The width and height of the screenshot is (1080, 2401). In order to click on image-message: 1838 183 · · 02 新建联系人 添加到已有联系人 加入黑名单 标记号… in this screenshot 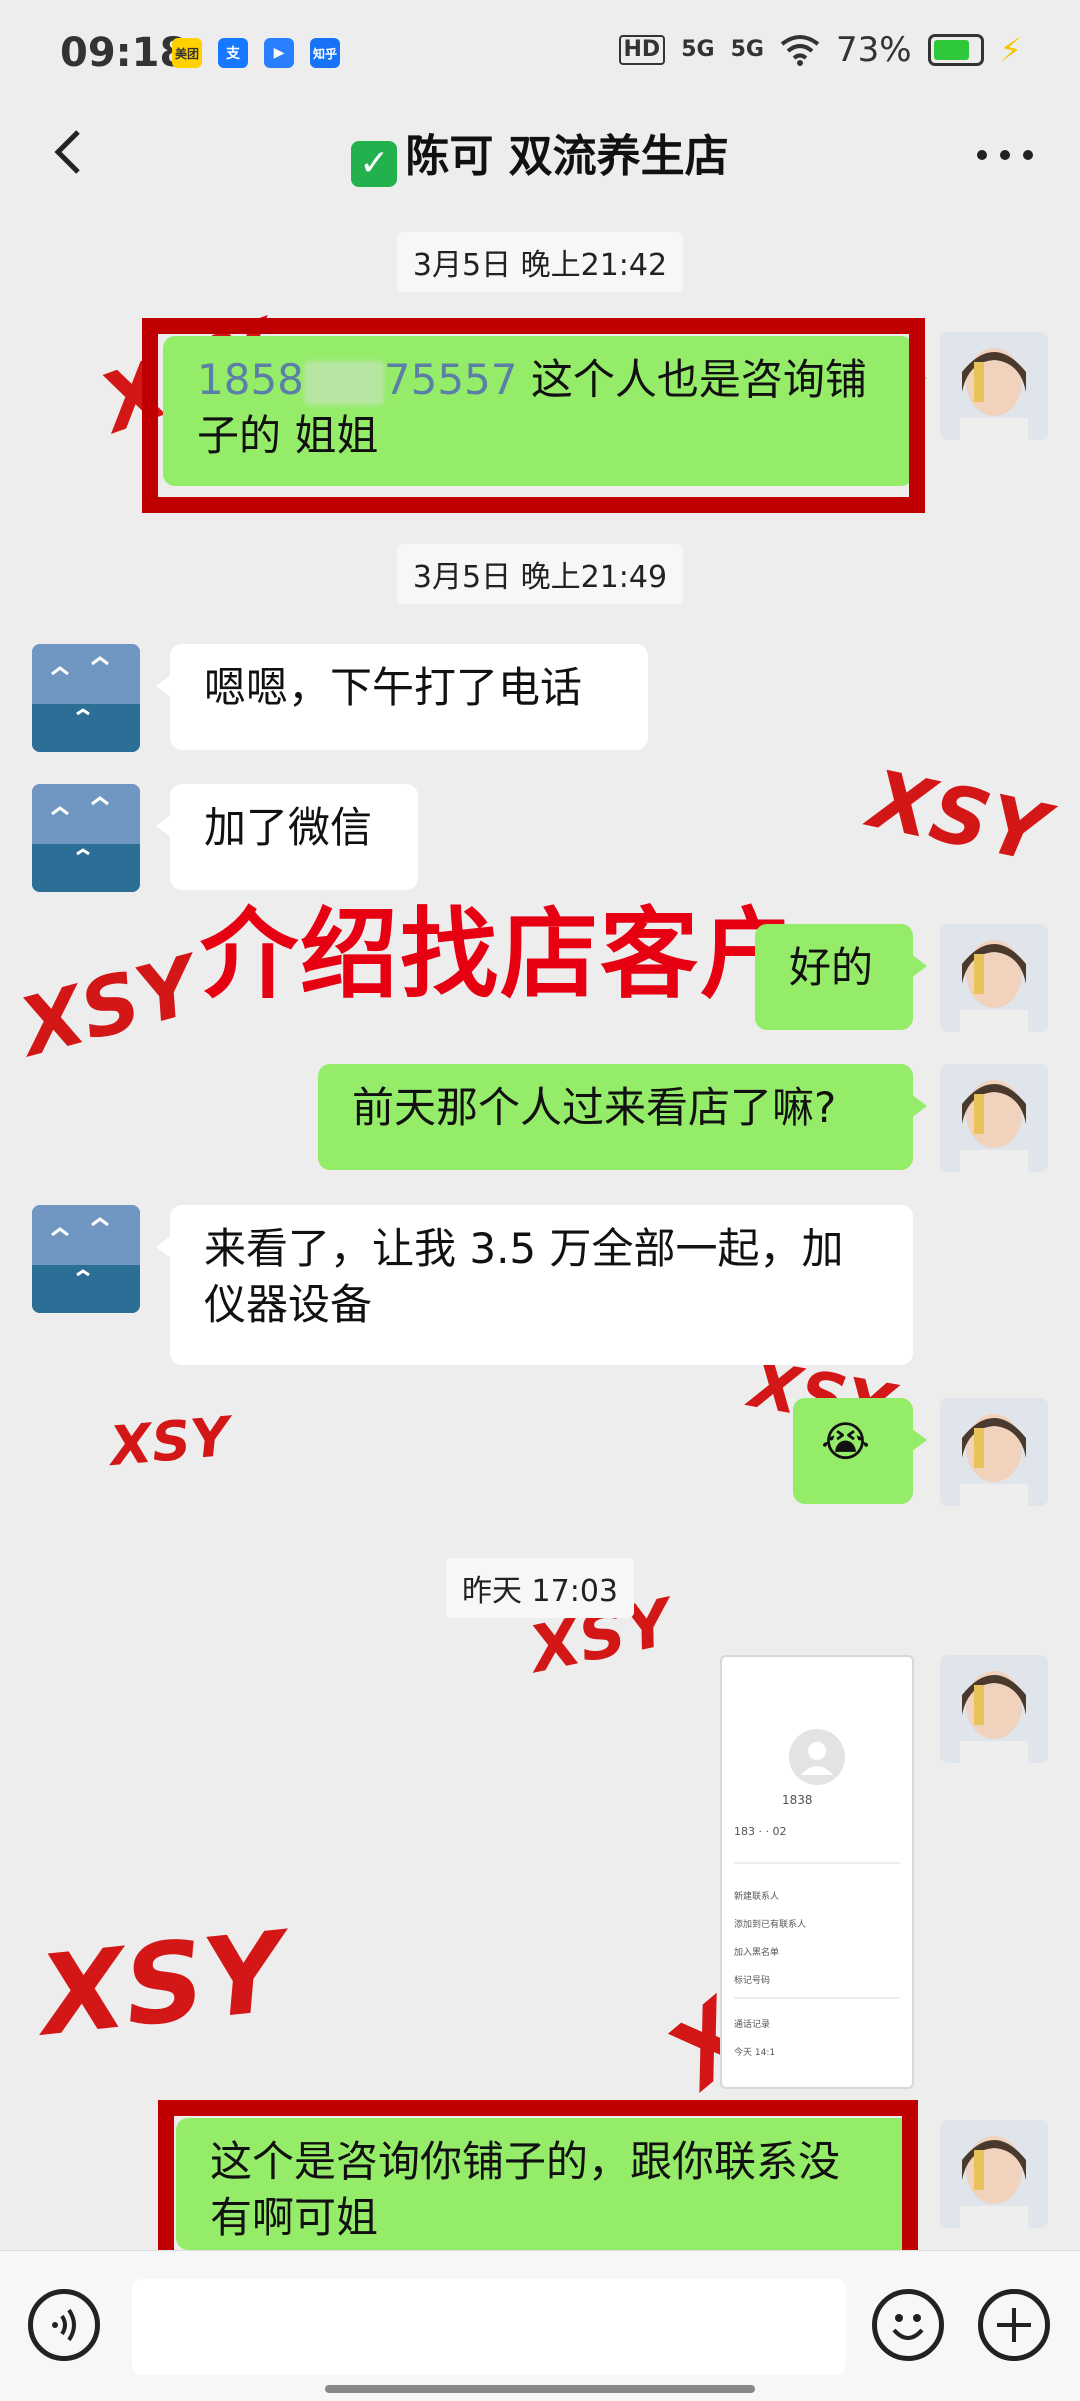, I will do `click(817, 1872)`.